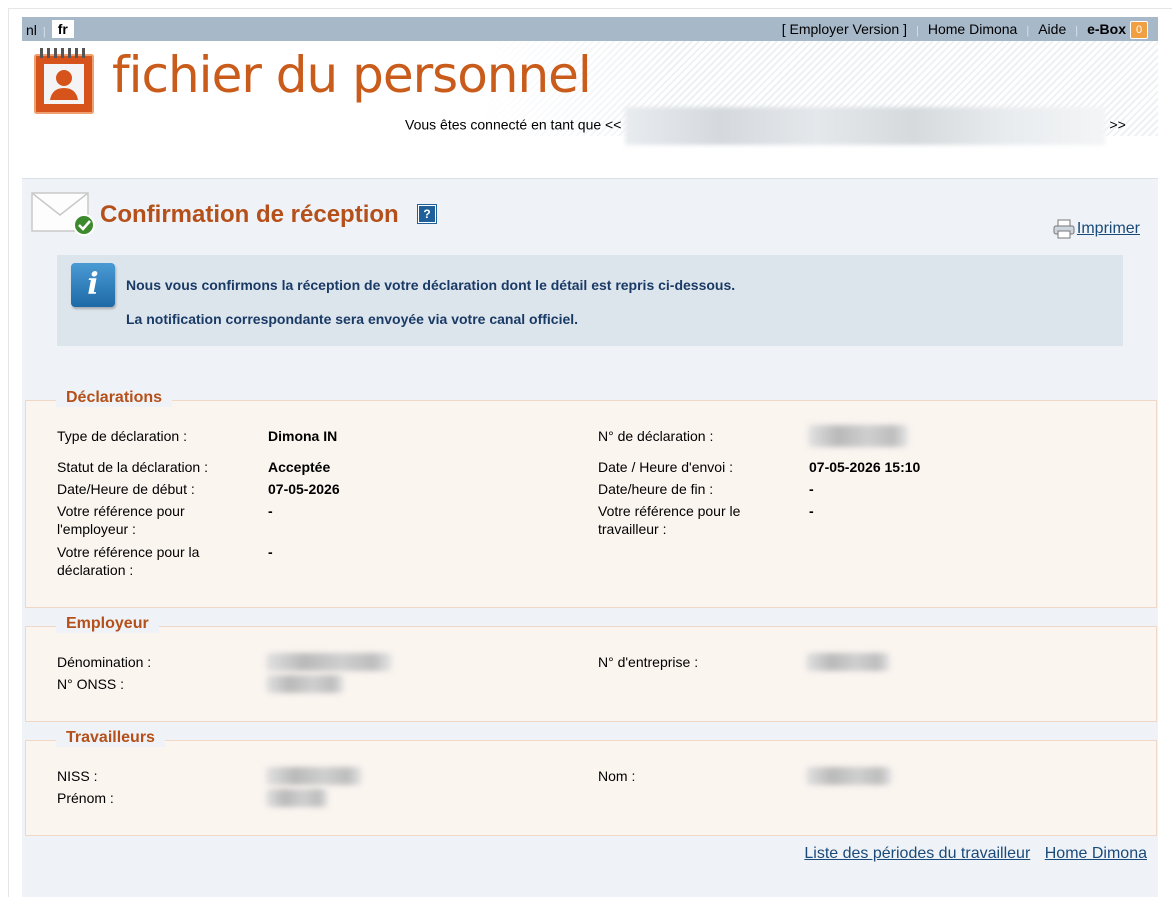  Describe the element at coordinates (64, 215) in the screenshot. I see `envelope-check-icon` at that location.